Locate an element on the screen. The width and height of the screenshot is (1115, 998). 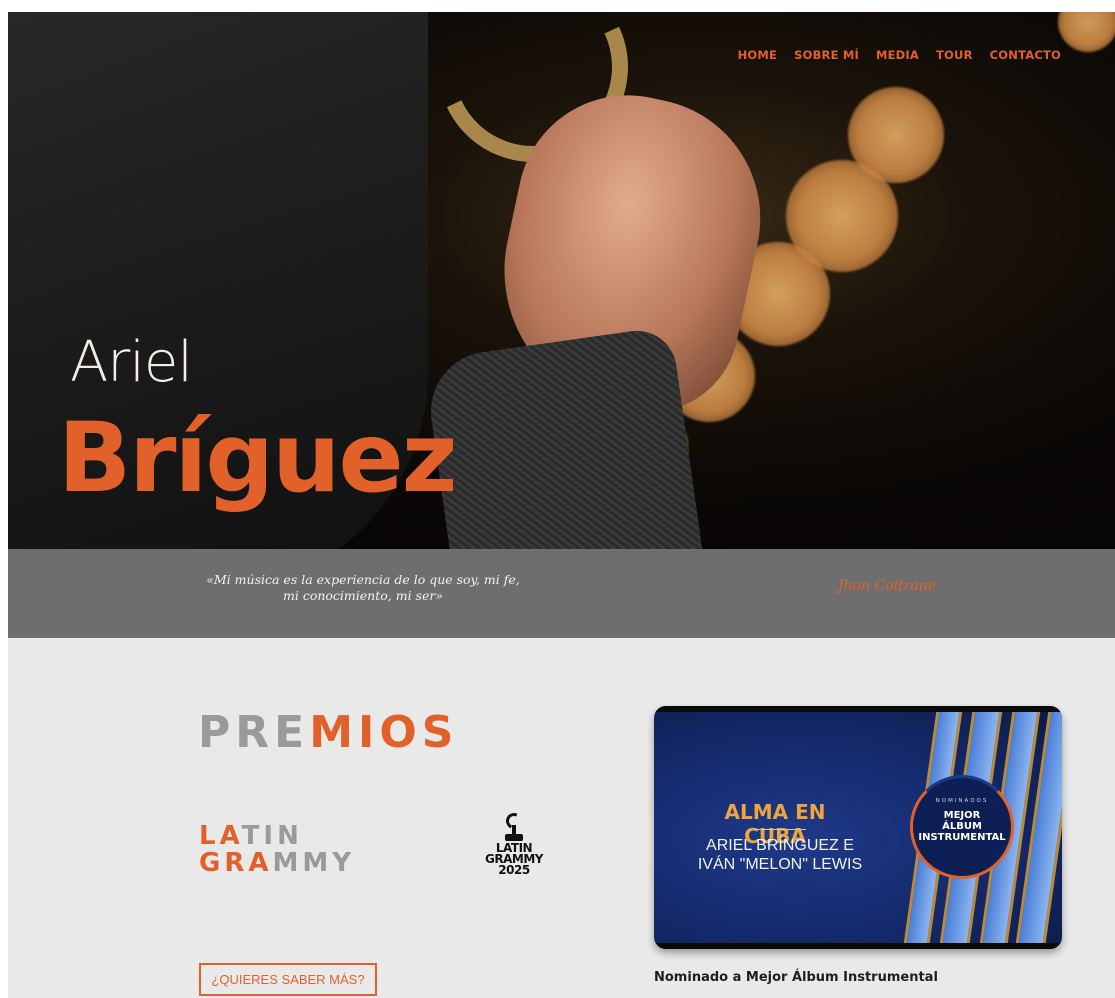
nav-media: MEDIA is located at coordinates (897, 55).